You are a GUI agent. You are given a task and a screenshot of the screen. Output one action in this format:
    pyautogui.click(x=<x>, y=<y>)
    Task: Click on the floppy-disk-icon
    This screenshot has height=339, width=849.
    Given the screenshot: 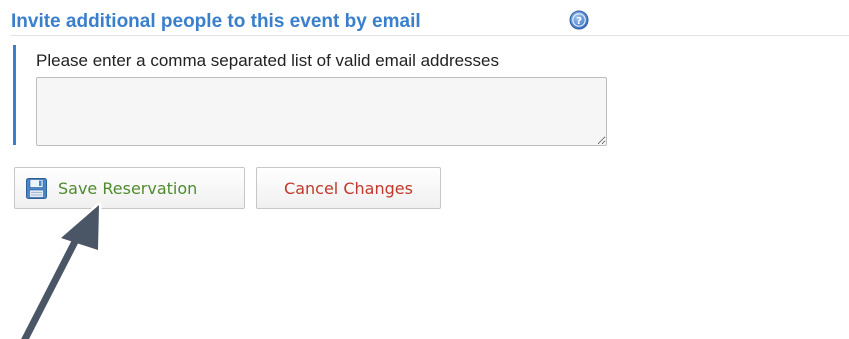 What is the action you would take?
    pyautogui.click(x=36, y=188)
    